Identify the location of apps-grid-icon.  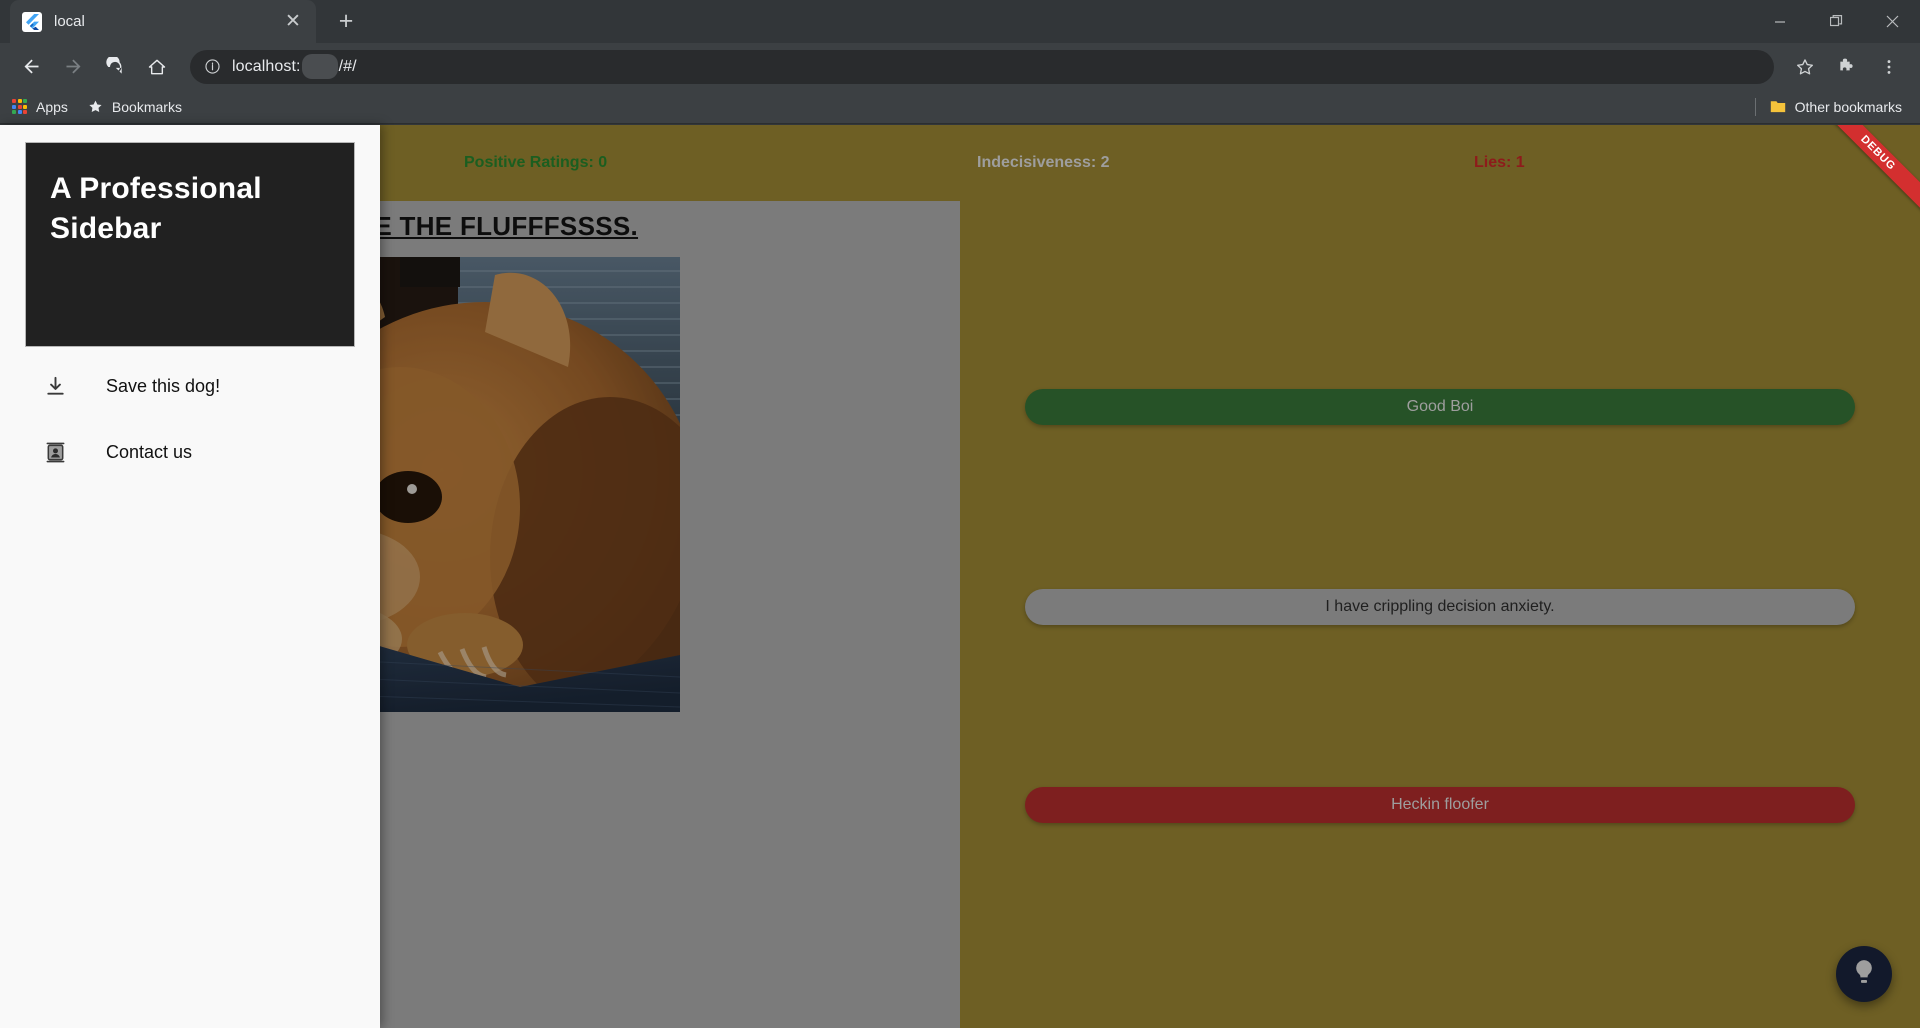
(19, 106).